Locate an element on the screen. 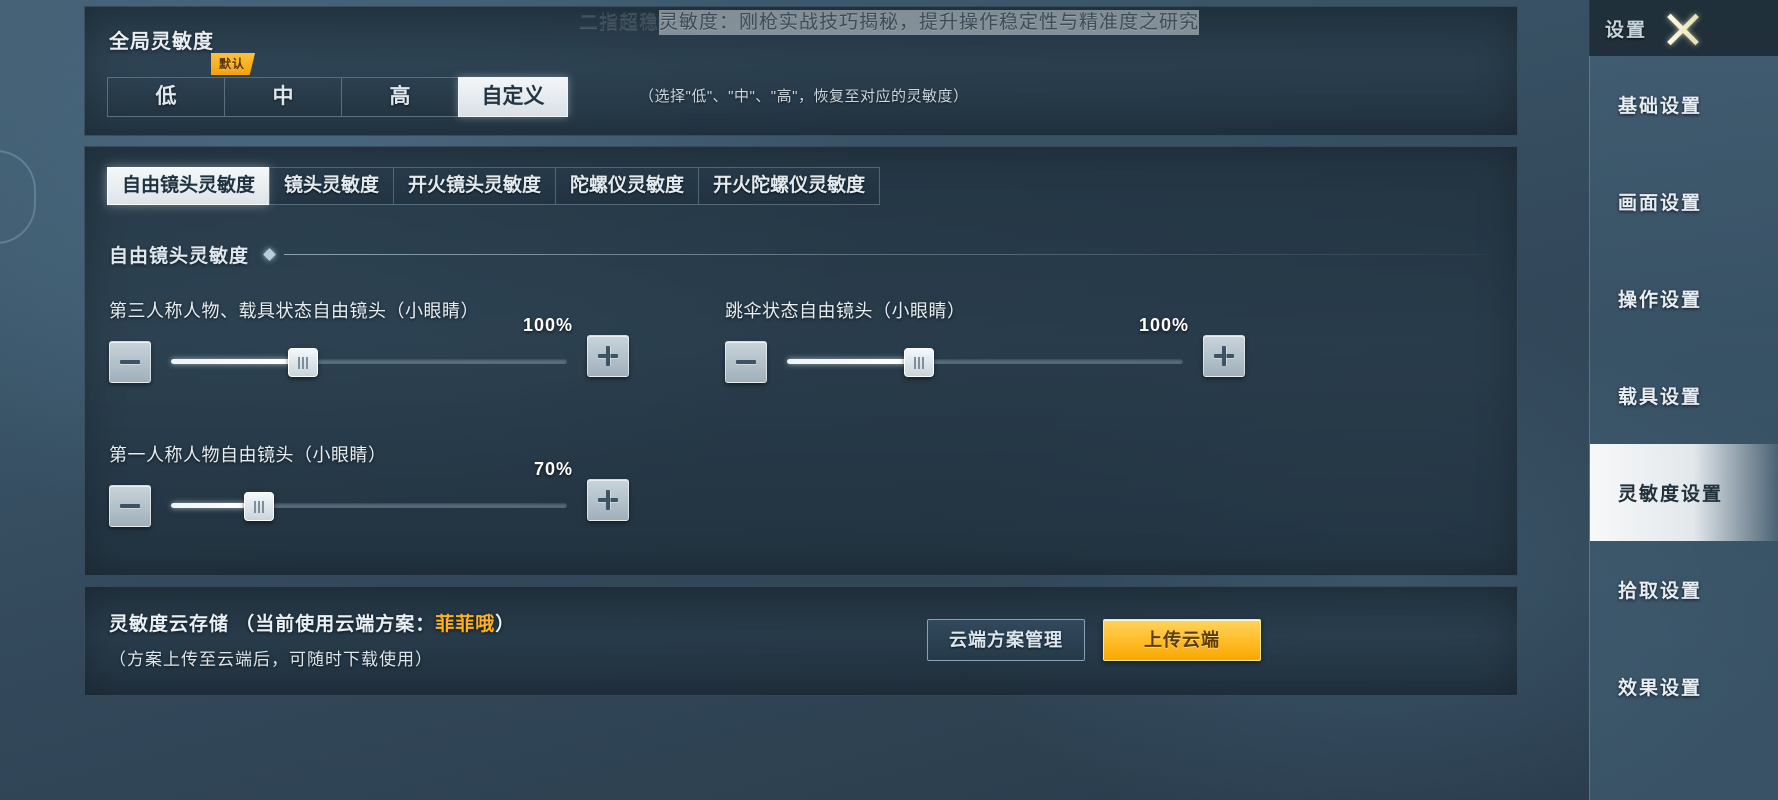 The width and height of the screenshot is (1778, 800). sidebar-item-sensitivity-settings: 灵敏度设置 is located at coordinates (1684, 492).